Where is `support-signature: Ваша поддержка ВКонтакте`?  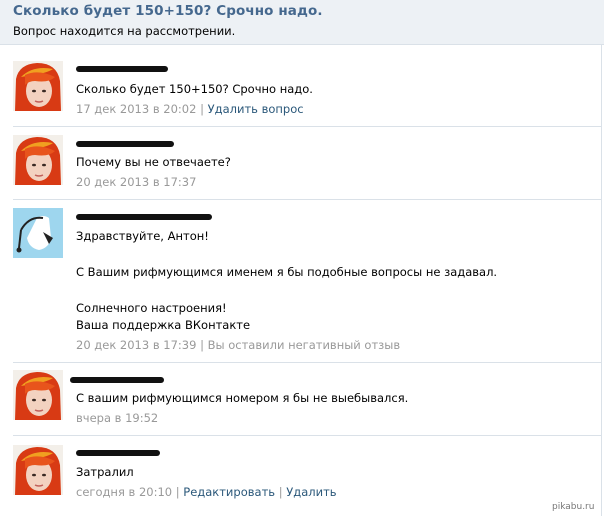
support-signature: Ваша поддержка ВКонтакте is located at coordinates (163, 325).